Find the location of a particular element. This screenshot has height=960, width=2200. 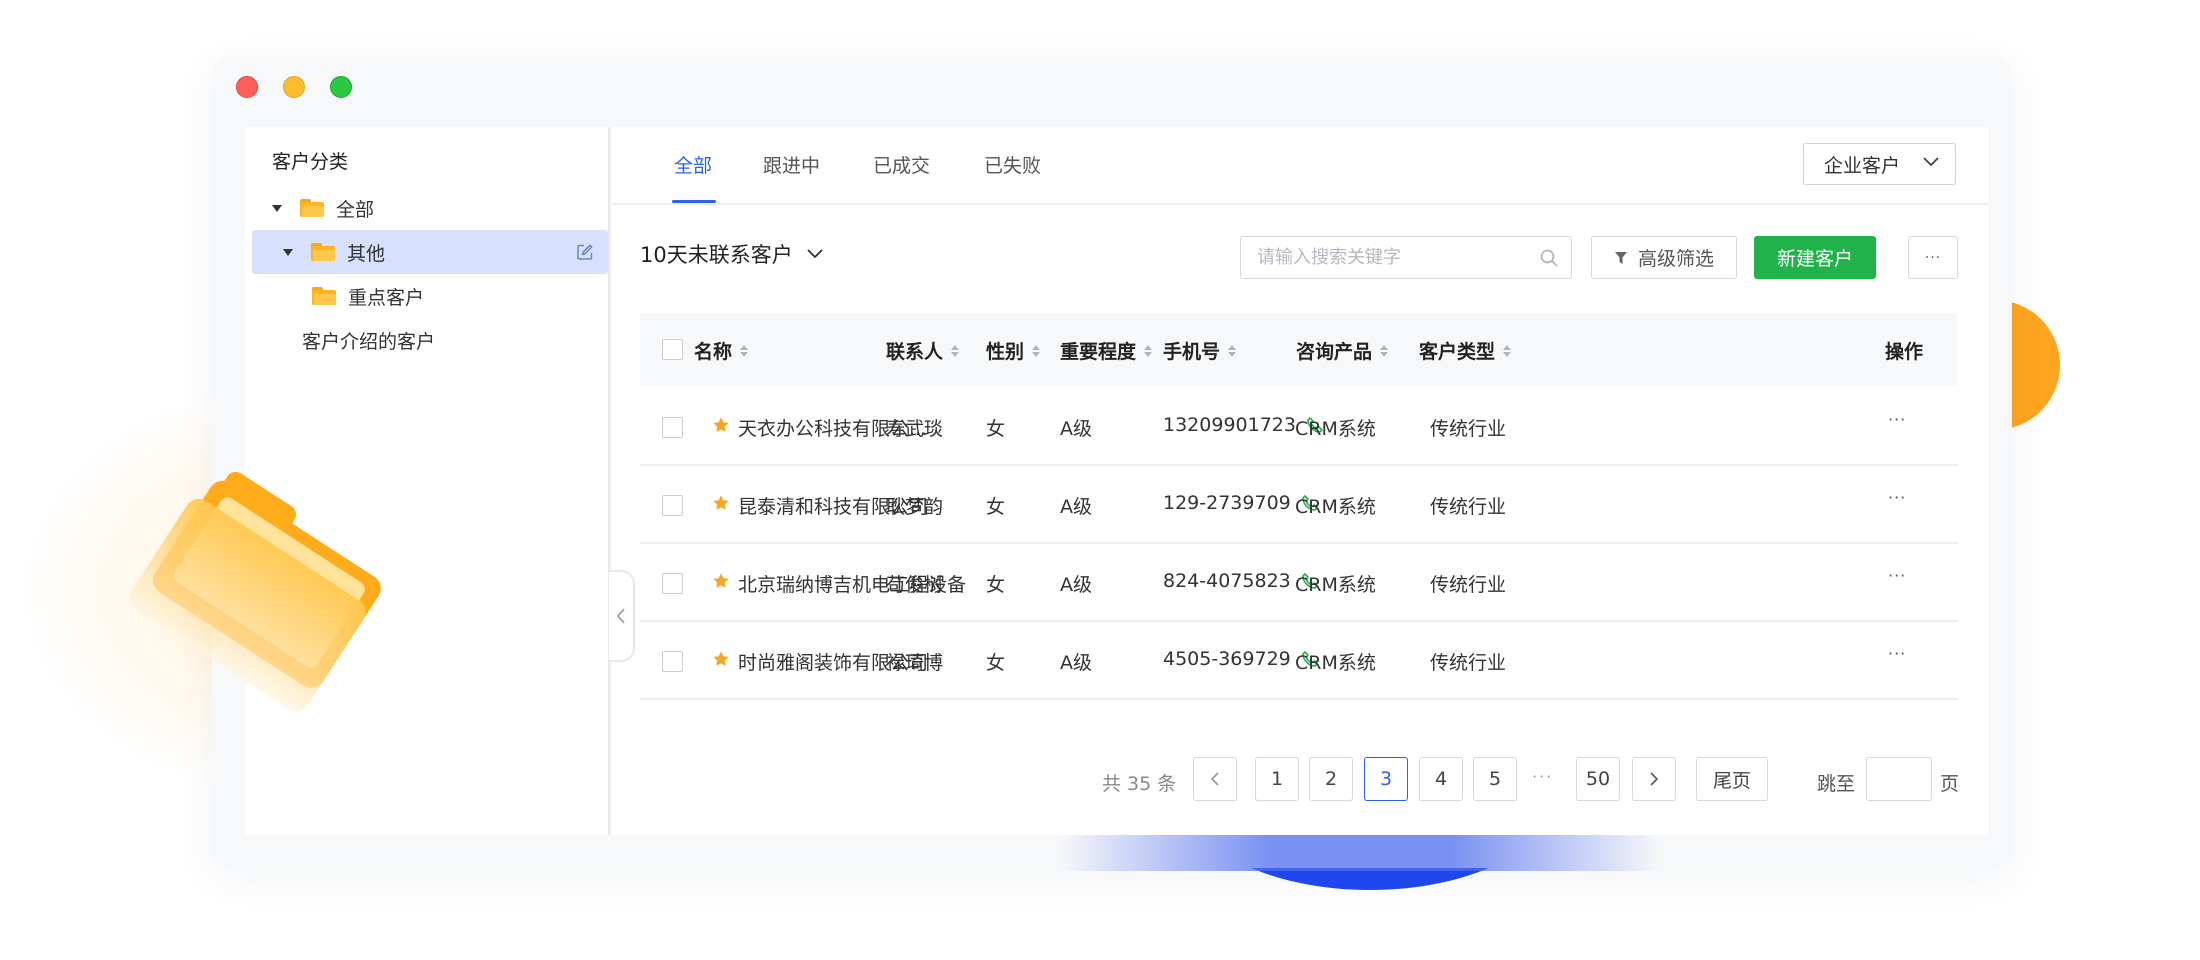

last-page-button: 尾页 is located at coordinates (1732, 779).